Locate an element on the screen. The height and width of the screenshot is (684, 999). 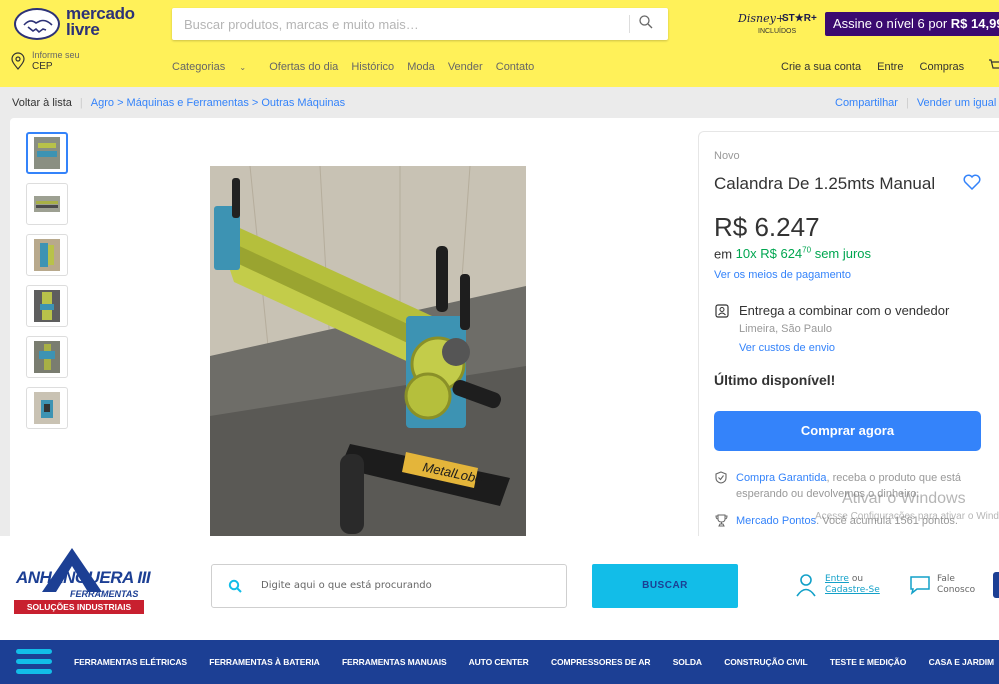
shield-check-icon is located at coordinates (721, 480).